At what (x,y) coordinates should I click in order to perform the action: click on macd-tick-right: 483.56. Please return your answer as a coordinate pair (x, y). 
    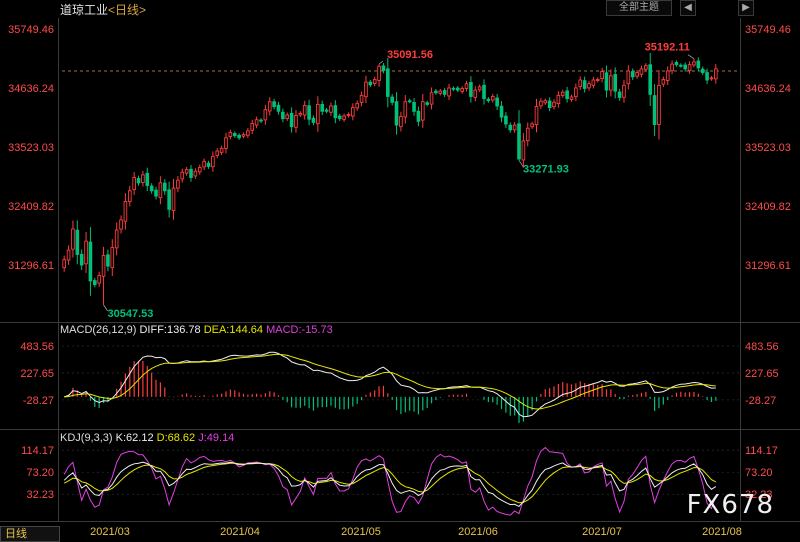
    Looking at the image, I should click on (762, 347).